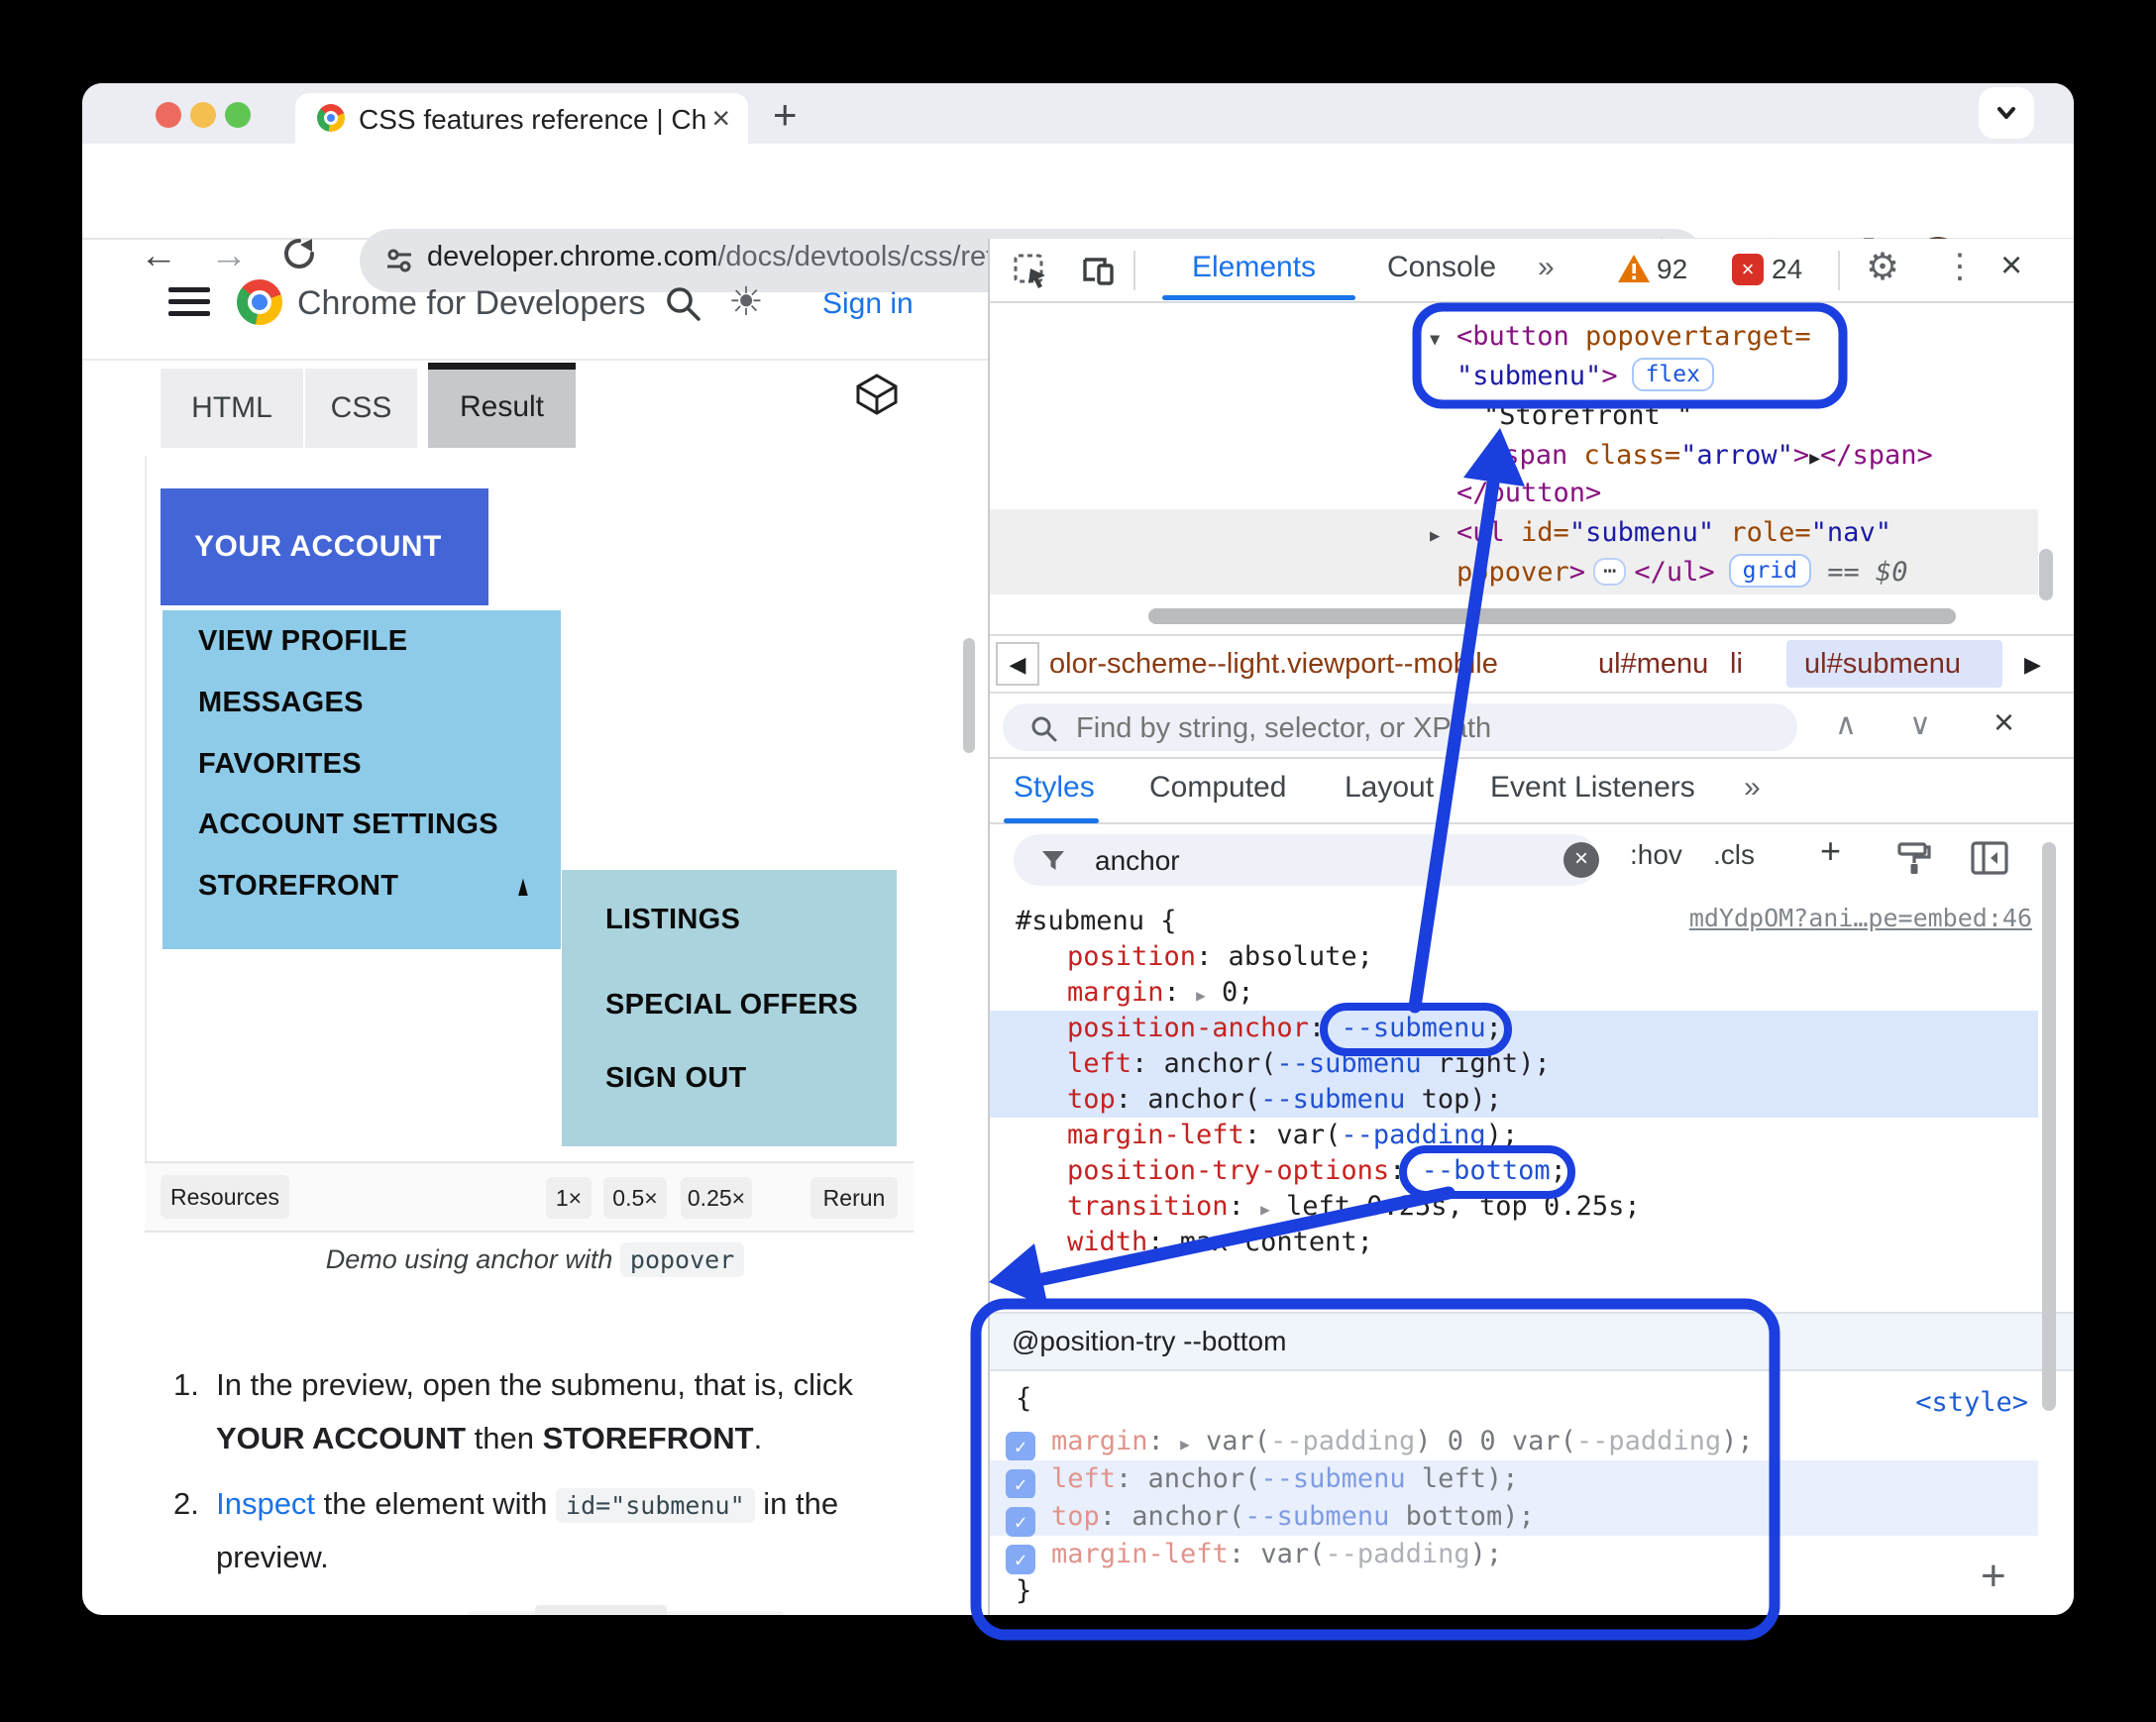 This screenshot has height=1722, width=2156. What do you see at coordinates (673, 920) in the screenshot?
I see `submenu-item-listings: LISTINGS` at bounding box center [673, 920].